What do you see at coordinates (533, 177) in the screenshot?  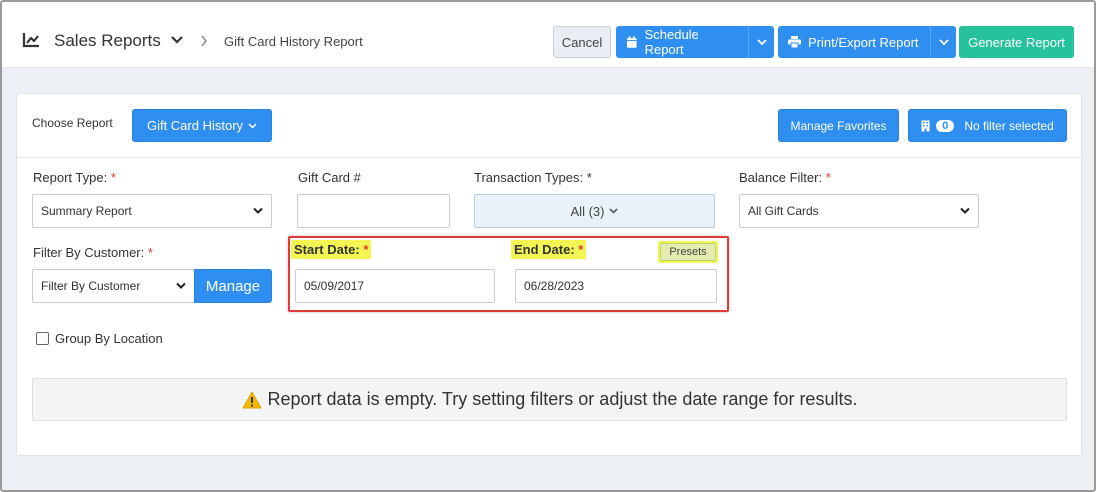 I see `transaction-types-label: Transaction Types: *` at bounding box center [533, 177].